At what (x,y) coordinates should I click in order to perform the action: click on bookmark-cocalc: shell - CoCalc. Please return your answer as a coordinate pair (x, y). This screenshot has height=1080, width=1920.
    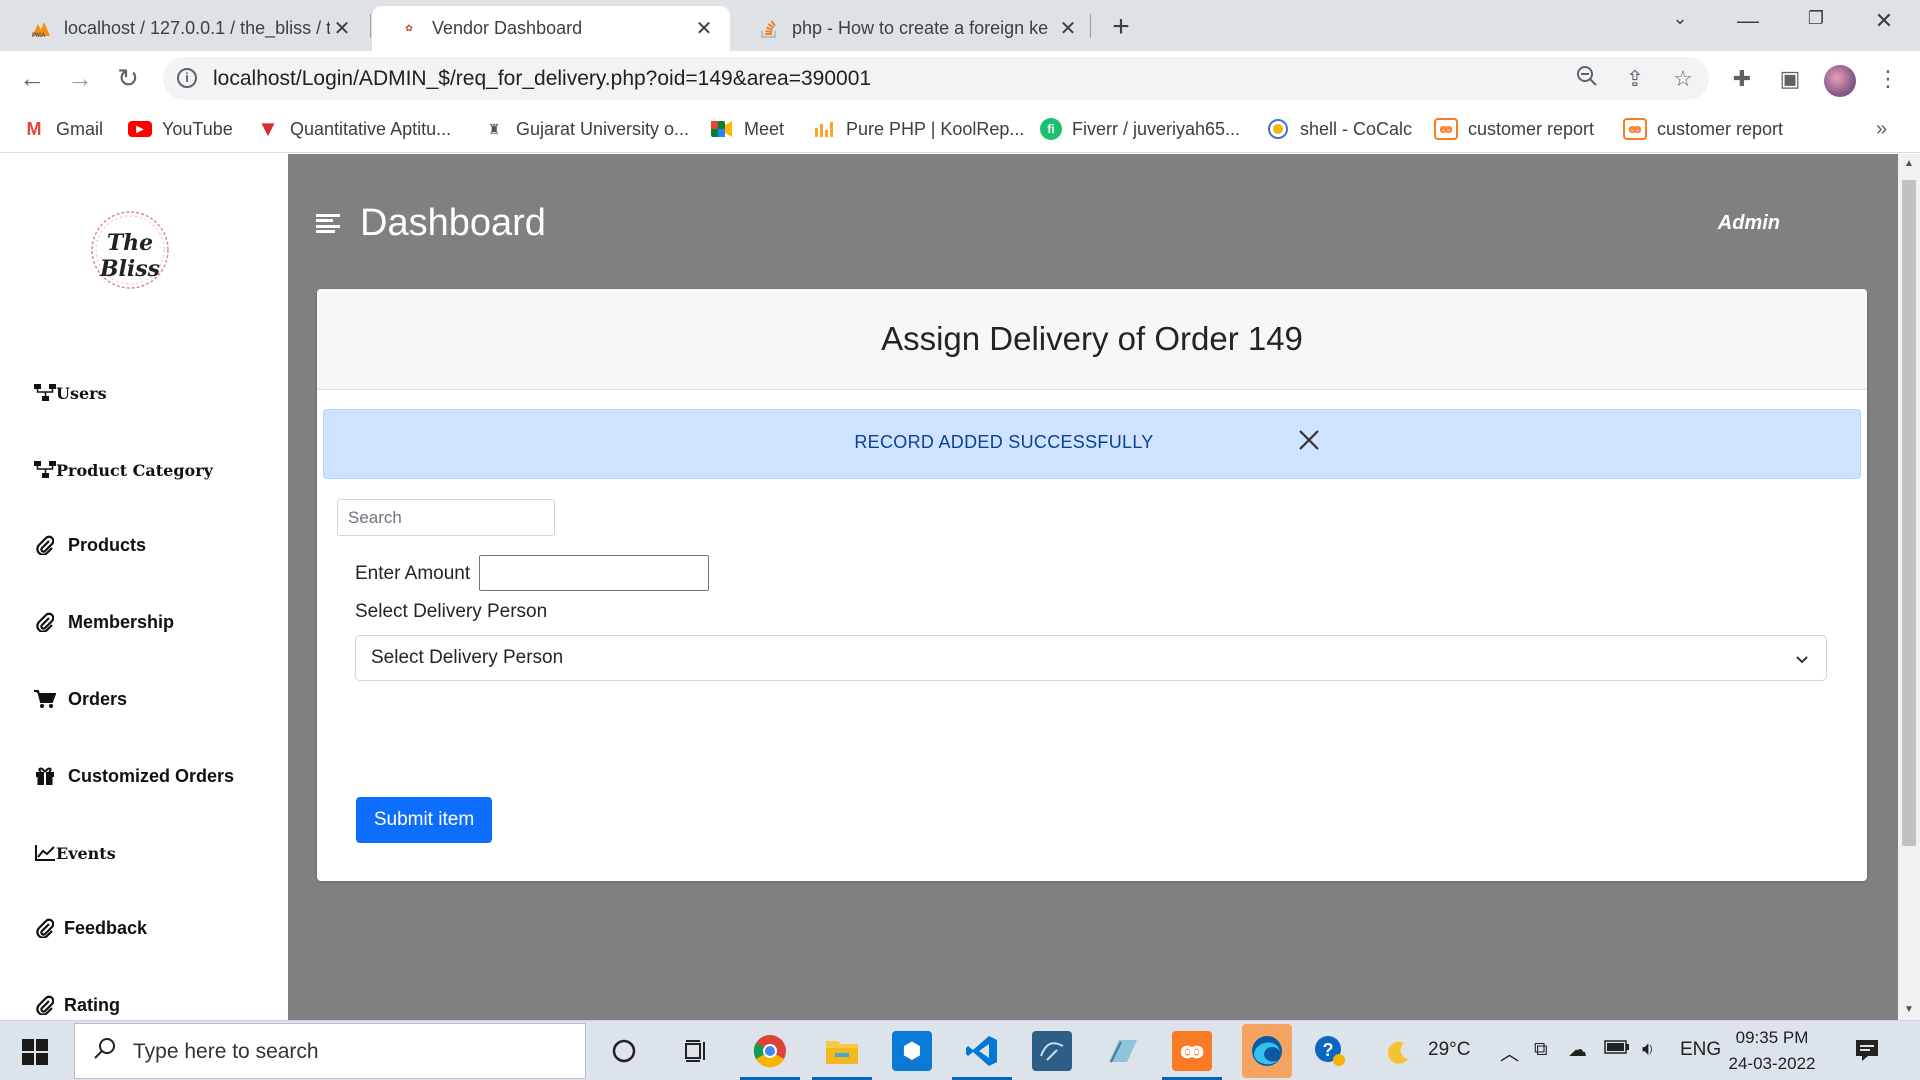
    Looking at the image, I should click on (1339, 129).